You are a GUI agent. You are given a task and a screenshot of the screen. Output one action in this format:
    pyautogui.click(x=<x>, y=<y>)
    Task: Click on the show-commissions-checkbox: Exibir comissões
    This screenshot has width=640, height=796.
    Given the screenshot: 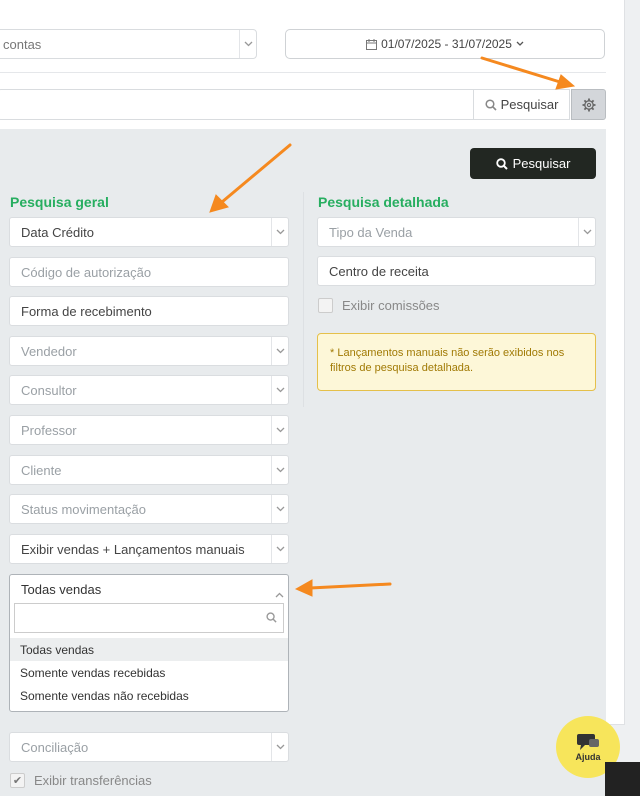 What is the action you would take?
    pyautogui.click(x=379, y=305)
    